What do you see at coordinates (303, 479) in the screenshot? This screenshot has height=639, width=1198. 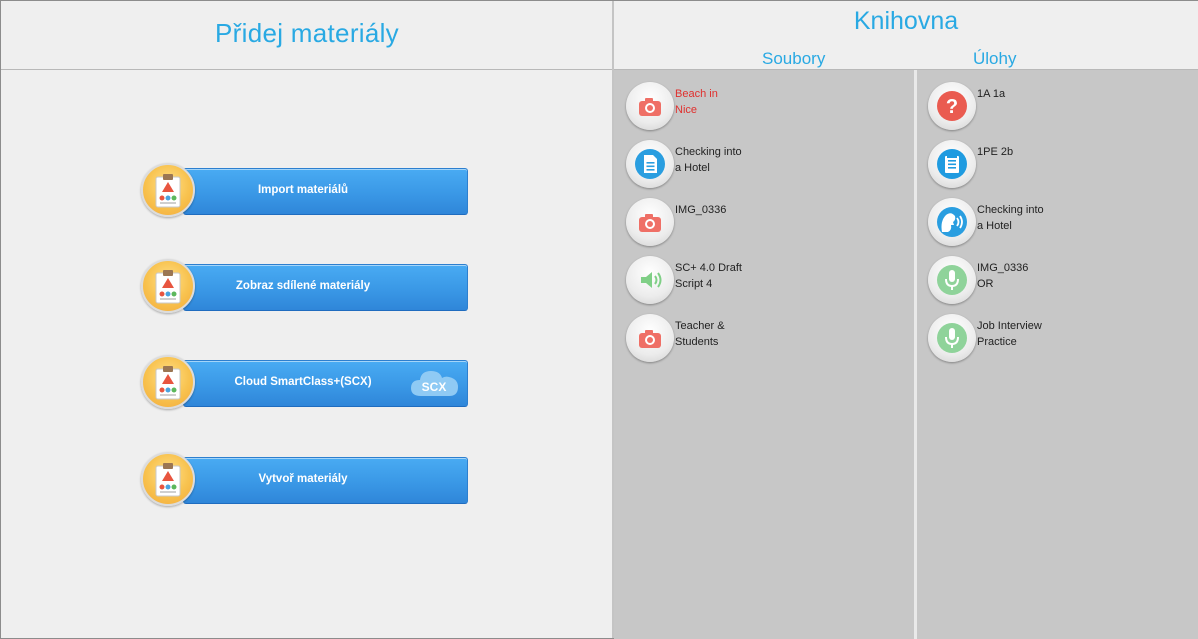 I see `button-label: Vytvoř materiály` at bounding box center [303, 479].